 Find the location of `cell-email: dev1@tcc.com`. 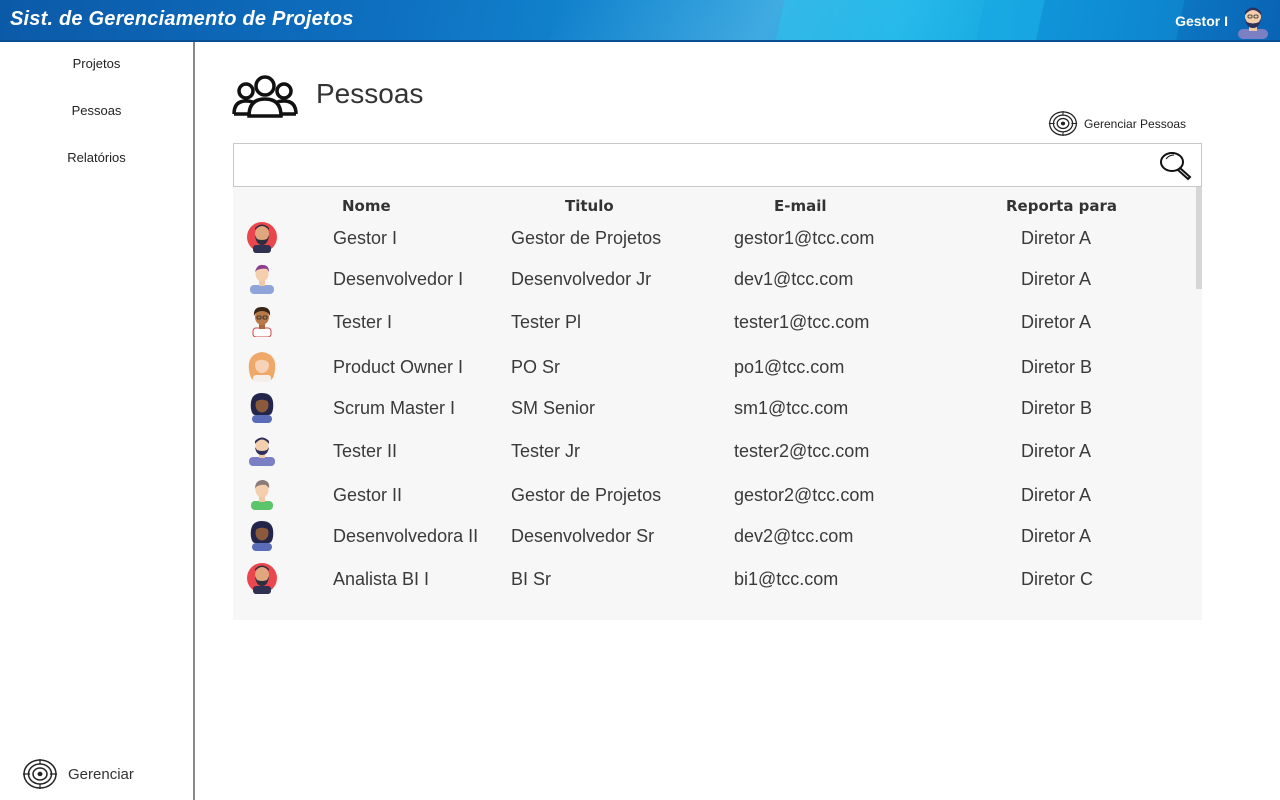

cell-email: dev1@tcc.com is located at coordinates (794, 279).